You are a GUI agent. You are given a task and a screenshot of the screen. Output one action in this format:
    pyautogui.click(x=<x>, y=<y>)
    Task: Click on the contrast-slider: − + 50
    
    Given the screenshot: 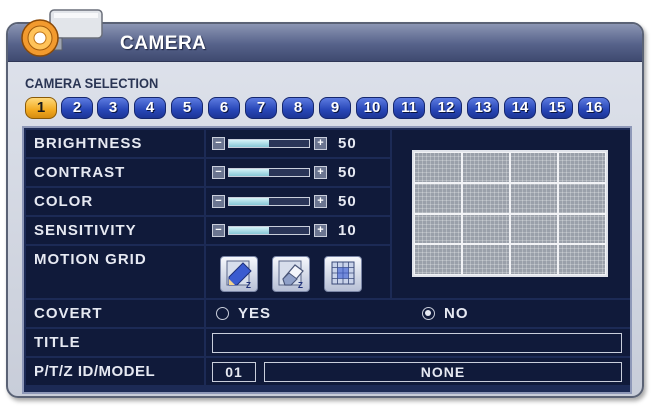 What is the action you would take?
    pyautogui.click(x=298, y=172)
    